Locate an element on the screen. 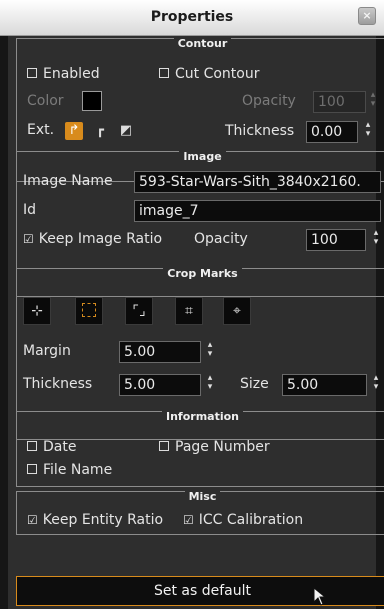 This screenshot has height=609, width=384. cut-contour-checkbox: Cut Contour is located at coordinates (209, 74).